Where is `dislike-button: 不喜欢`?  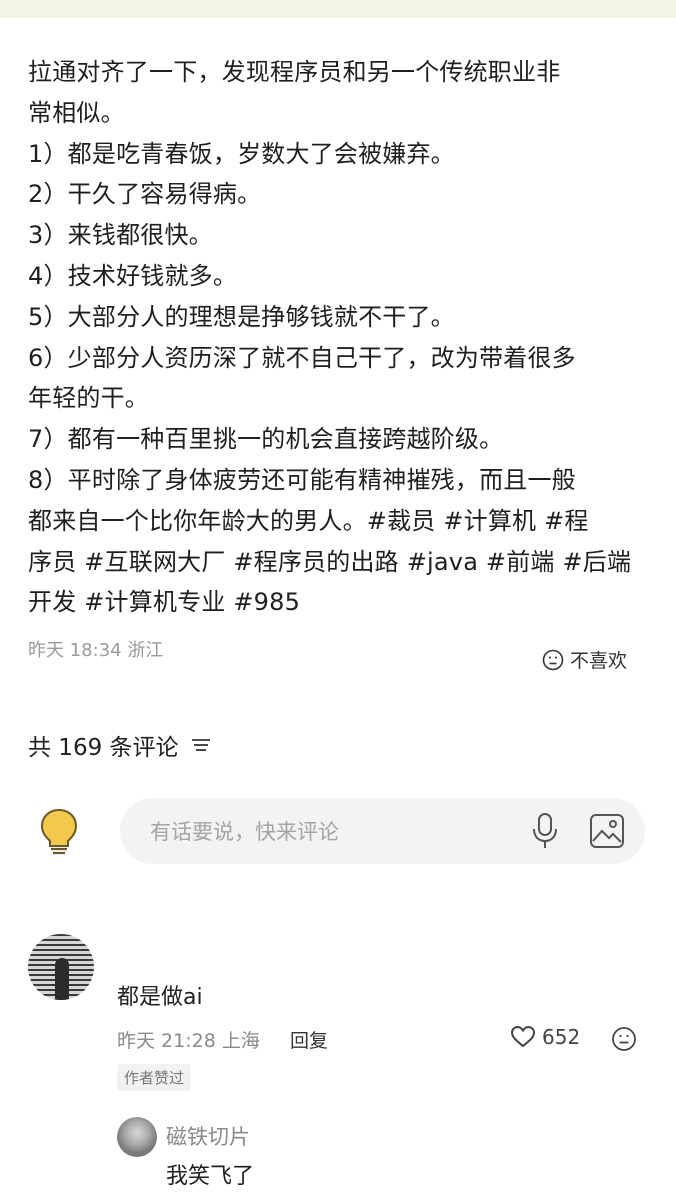
dislike-button: 不喜欢 is located at coordinates (584, 659).